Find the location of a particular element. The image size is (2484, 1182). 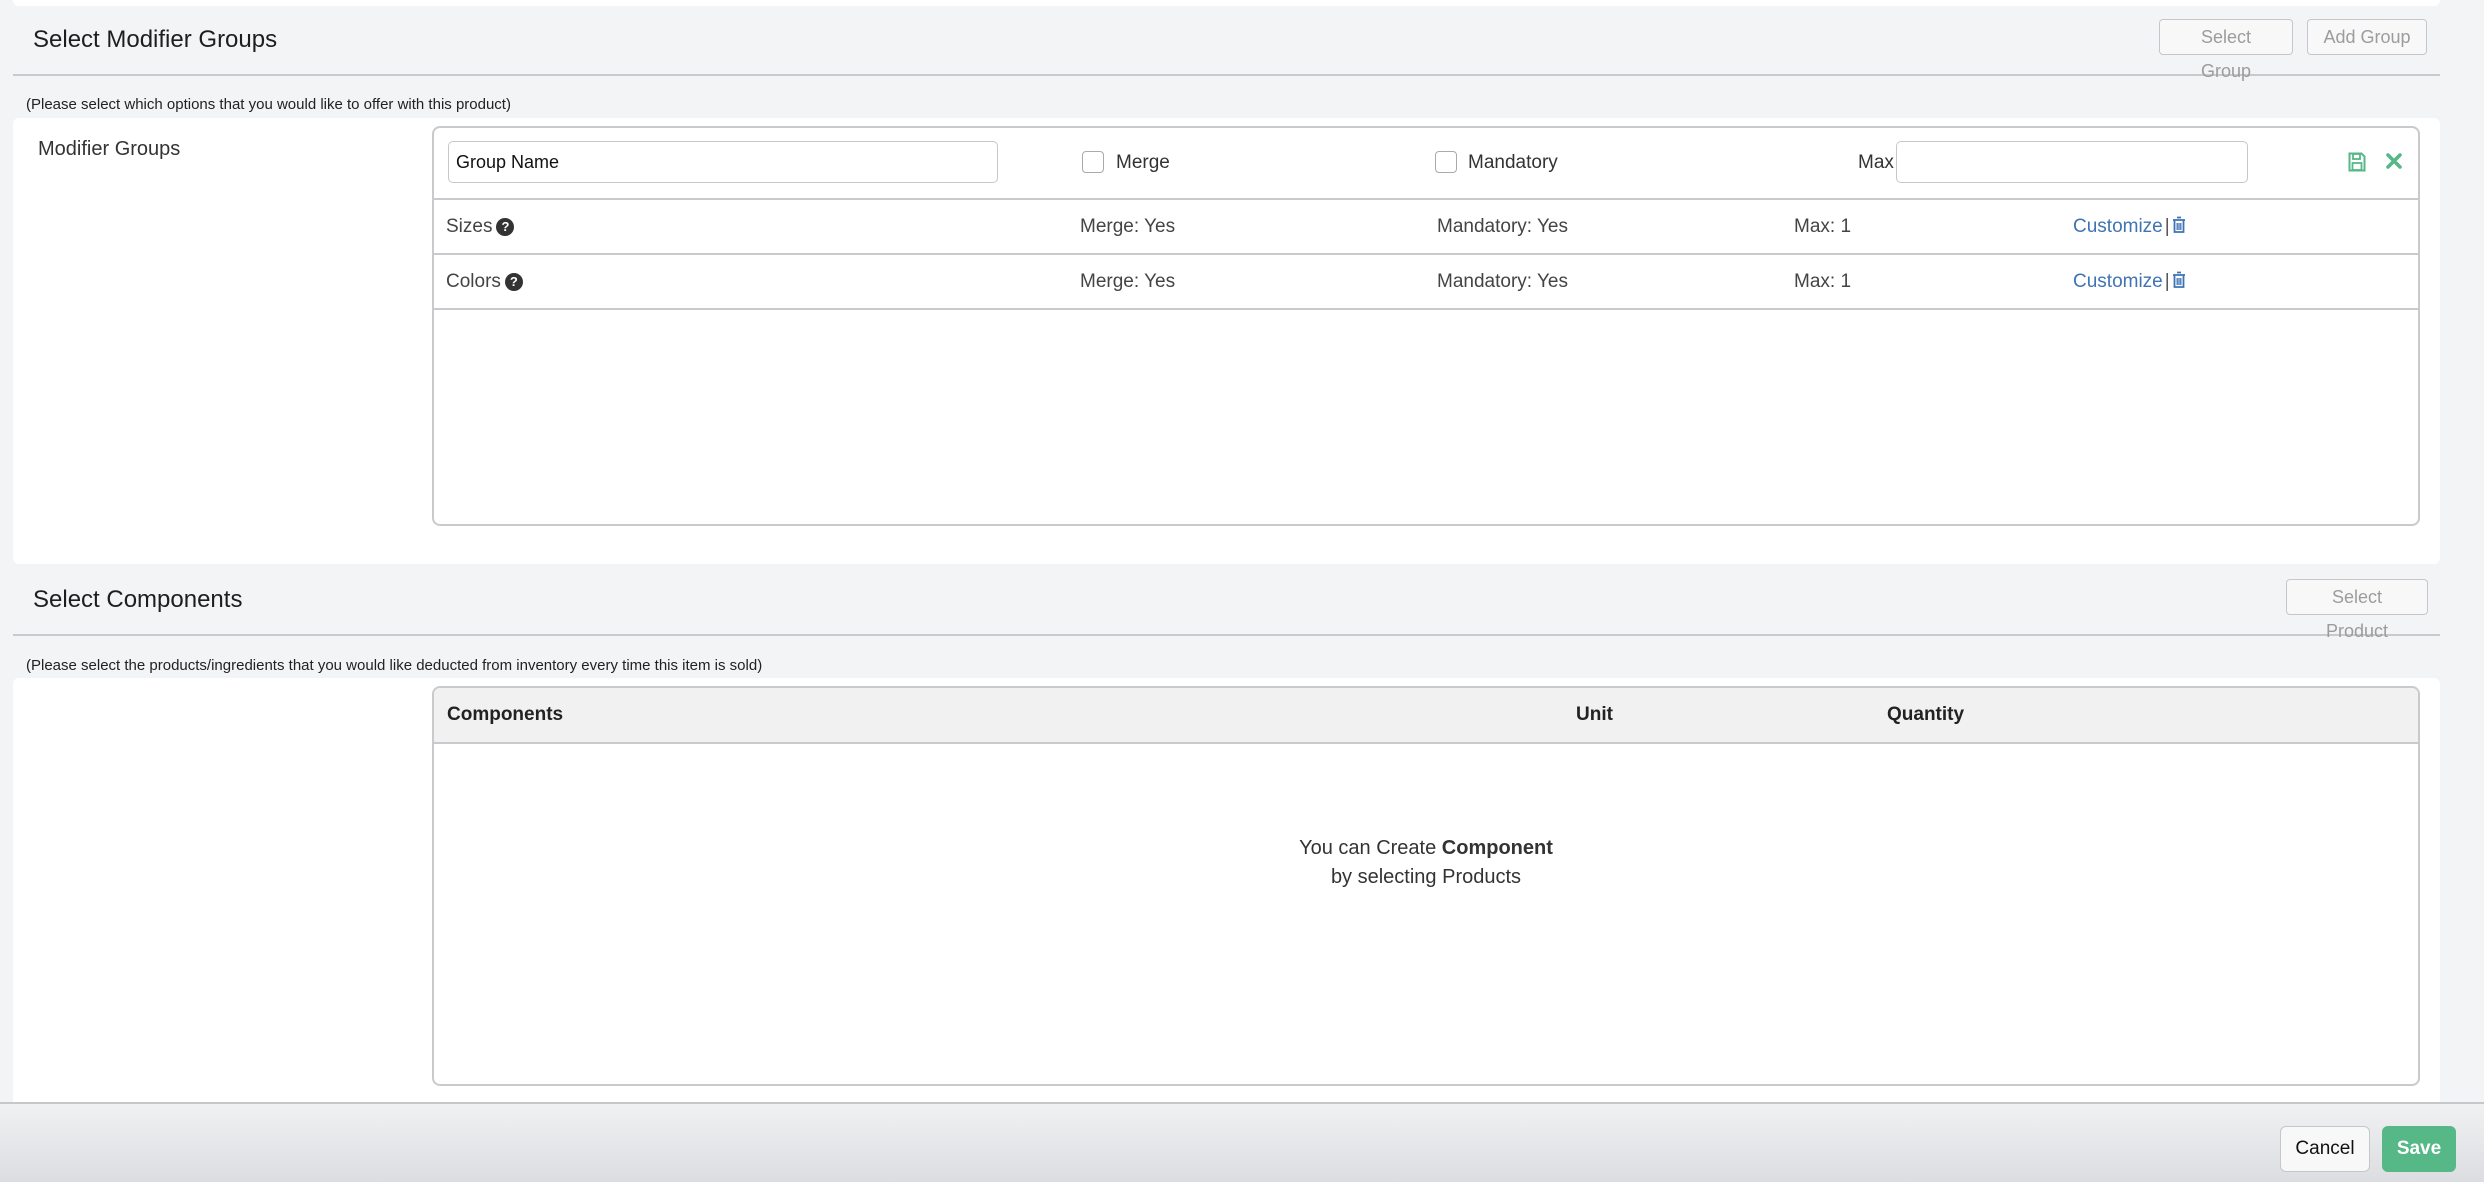

select-product-button: Select Product is located at coordinates (2357, 610).